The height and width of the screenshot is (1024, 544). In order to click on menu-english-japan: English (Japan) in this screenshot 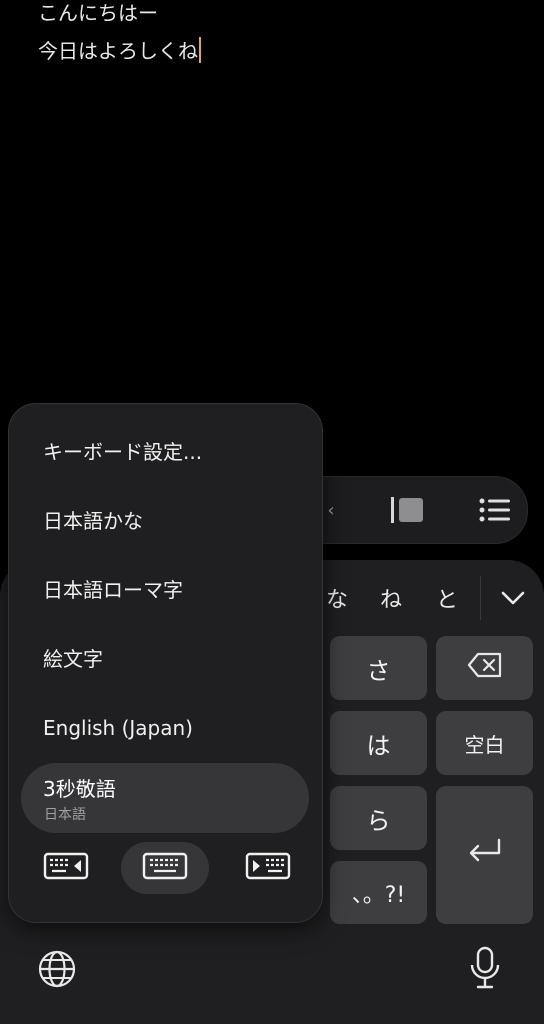, I will do `click(118, 728)`.